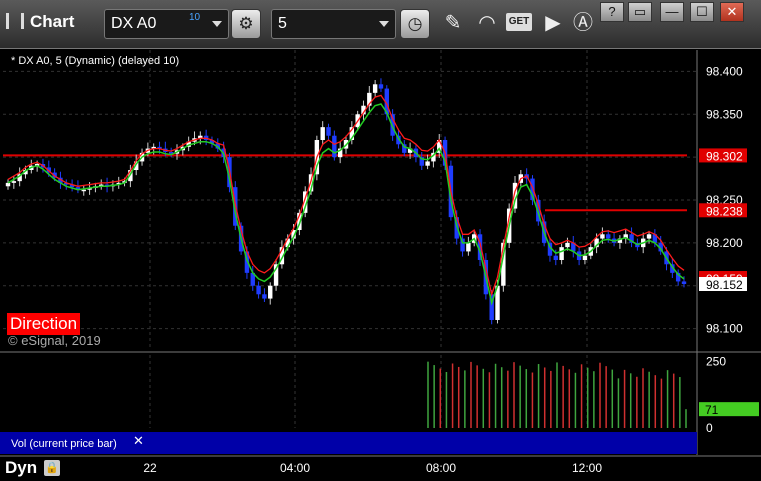 This screenshot has height=481, width=761. What do you see at coordinates (724, 329) in the screenshot?
I see `price-tick-label: 98.100` at bounding box center [724, 329].